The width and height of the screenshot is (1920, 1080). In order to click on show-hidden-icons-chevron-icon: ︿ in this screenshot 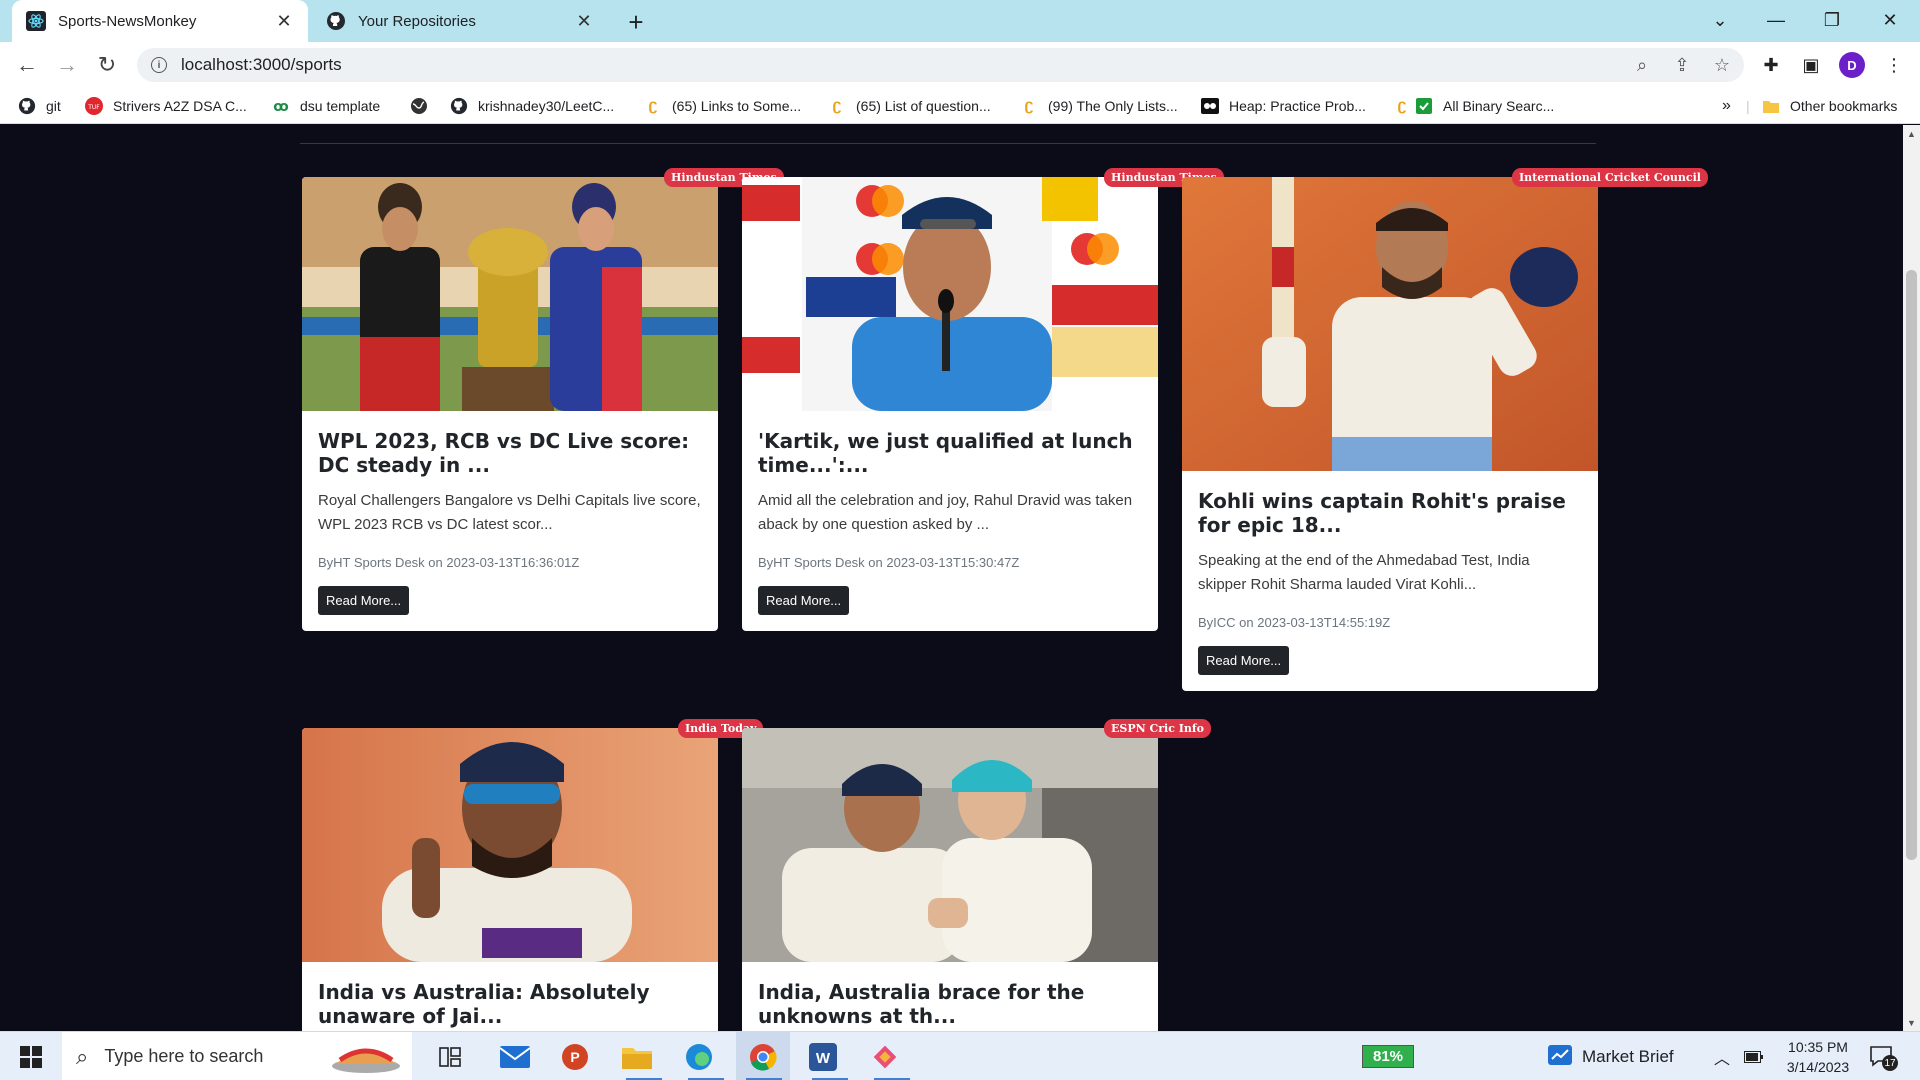, I will do `click(1722, 1056)`.